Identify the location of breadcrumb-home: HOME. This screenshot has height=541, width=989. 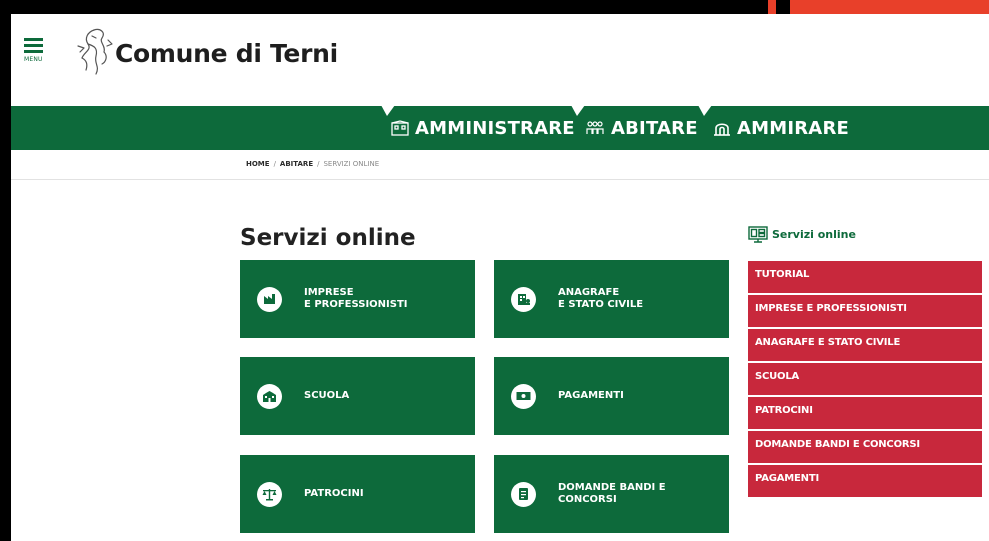
(258, 164).